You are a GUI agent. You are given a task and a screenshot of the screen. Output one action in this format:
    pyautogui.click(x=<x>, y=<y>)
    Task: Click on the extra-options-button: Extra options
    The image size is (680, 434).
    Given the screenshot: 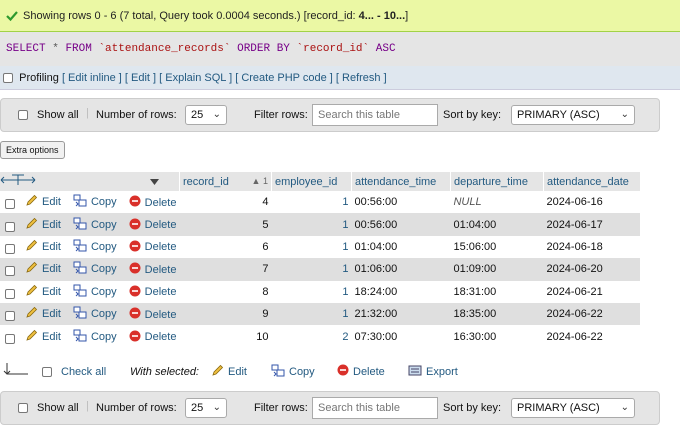 What is the action you would take?
    pyautogui.click(x=32, y=150)
    